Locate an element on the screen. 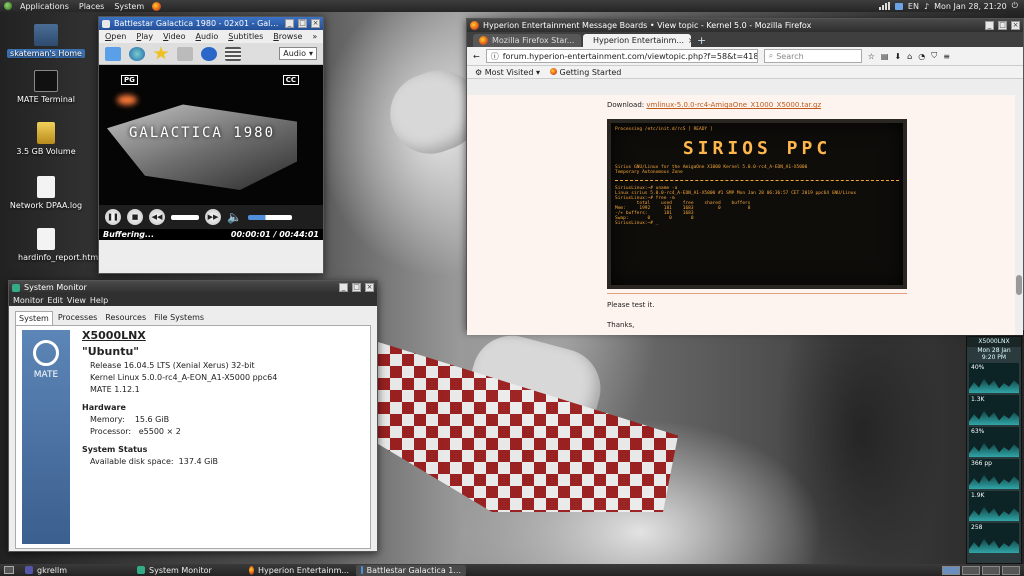  gkrellm-panel: 63% is located at coordinates (994, 442).